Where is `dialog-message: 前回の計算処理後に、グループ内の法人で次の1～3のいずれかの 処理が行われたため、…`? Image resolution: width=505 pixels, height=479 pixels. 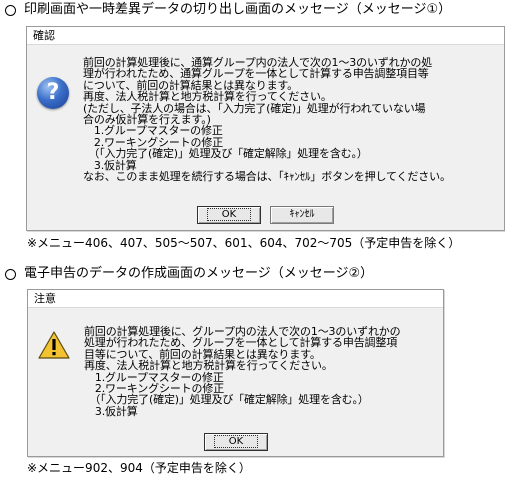 dialog-message: 前回の計算処理後に、グループ内の法人で次の1～3のいずれかの 処理が行われたため、… is located at coordinates (242, 372).